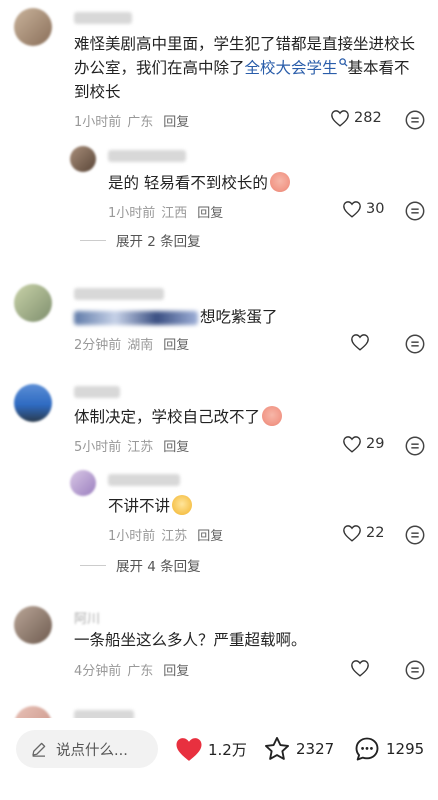 The height and width of the screenshot is (800, 438). I want to click on expand-replies-button: 展开 4 条回复, so click(140, 565).